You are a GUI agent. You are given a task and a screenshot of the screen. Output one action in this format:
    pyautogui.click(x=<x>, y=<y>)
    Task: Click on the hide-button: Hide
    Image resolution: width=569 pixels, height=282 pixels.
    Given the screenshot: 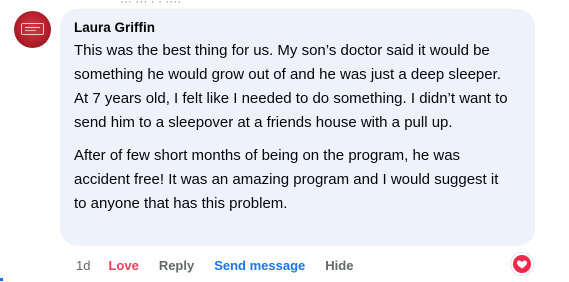 What is the action you would take?
    pyautogui.click(x=339, y=265)
    